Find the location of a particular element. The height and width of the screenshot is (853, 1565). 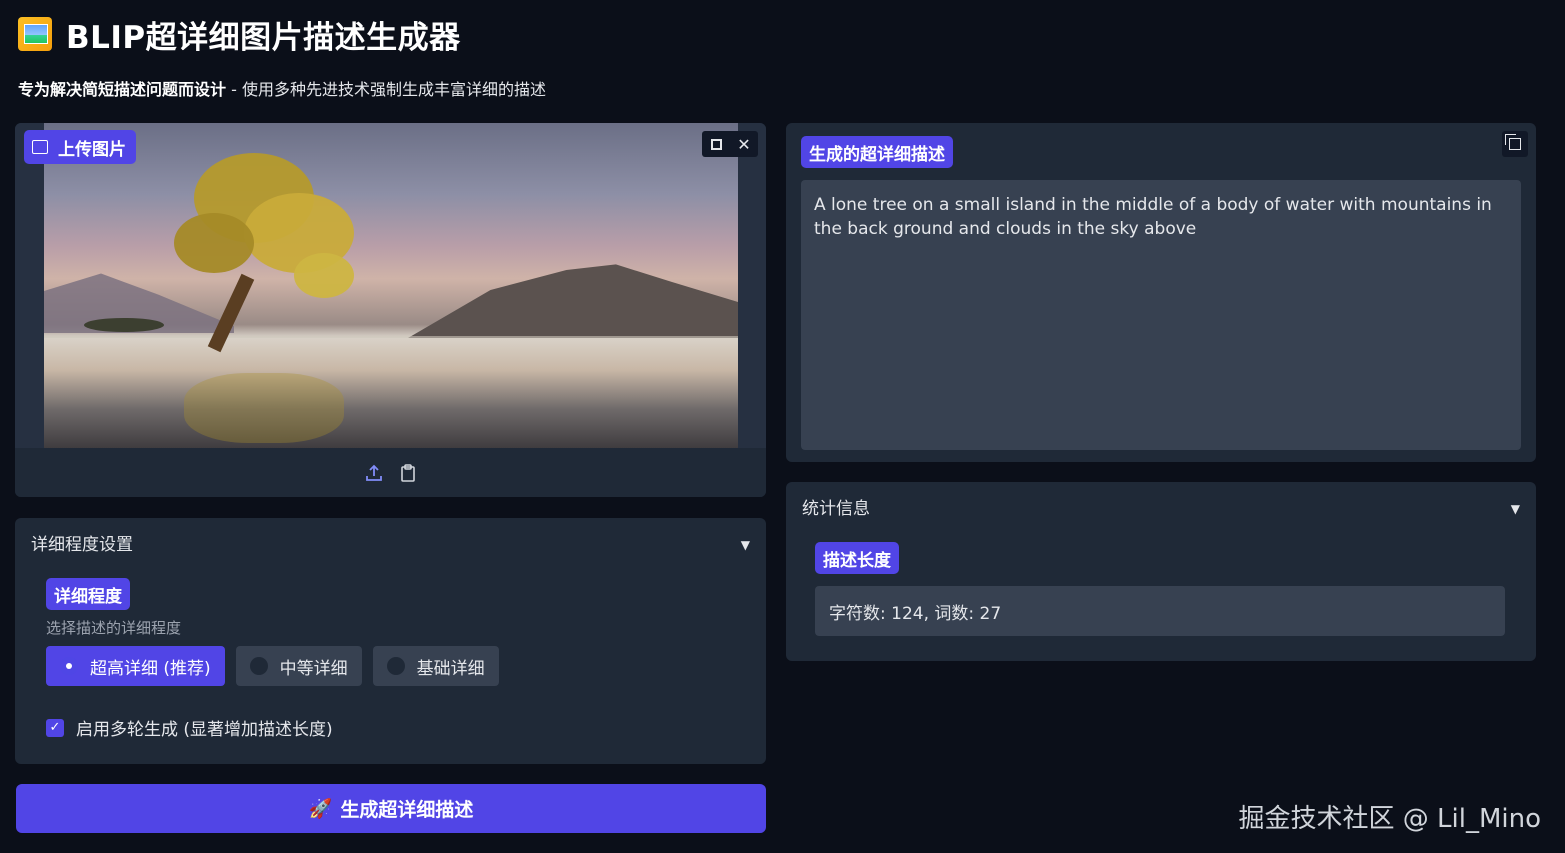

rocket-icon: 🚀 is located at coordinates (320, 809).